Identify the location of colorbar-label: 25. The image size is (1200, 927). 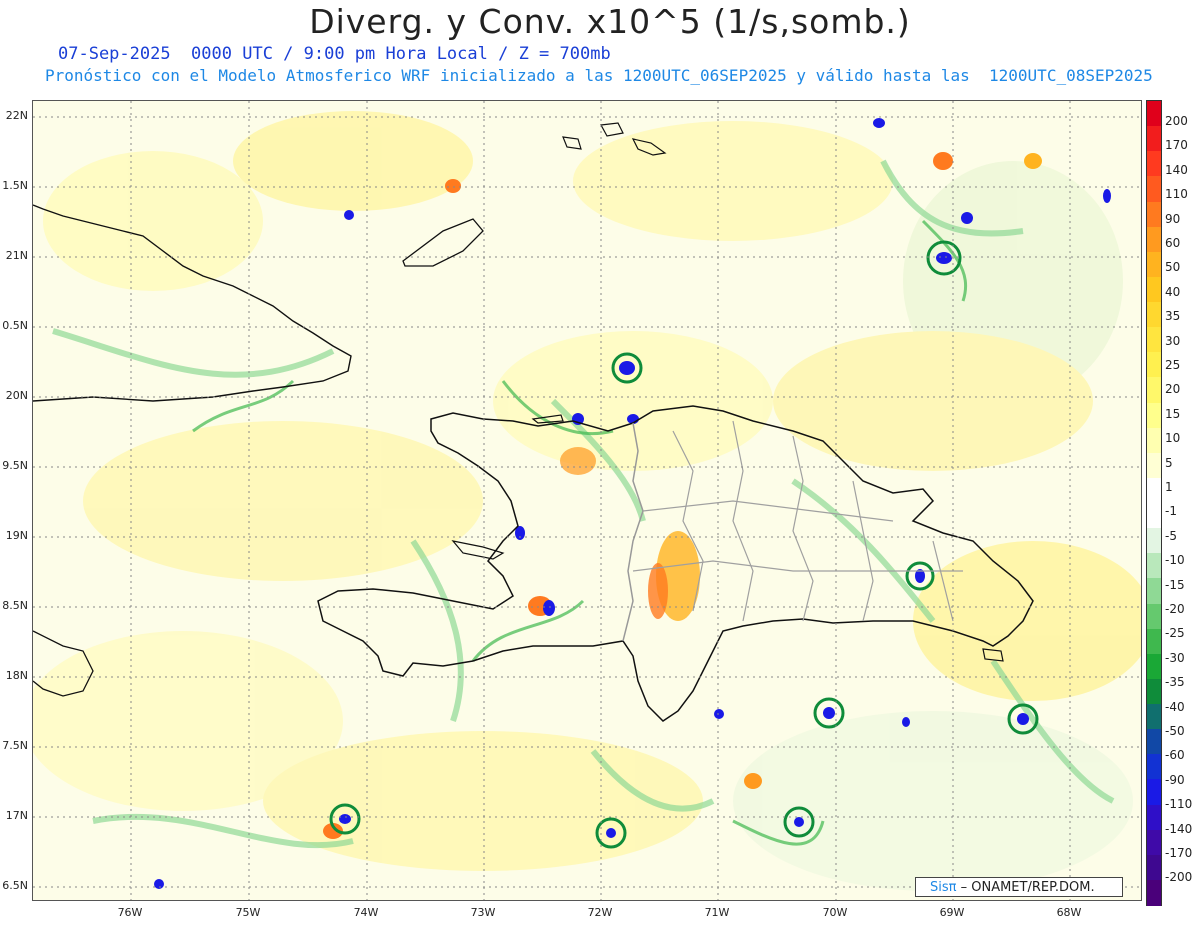
(1173, 365).